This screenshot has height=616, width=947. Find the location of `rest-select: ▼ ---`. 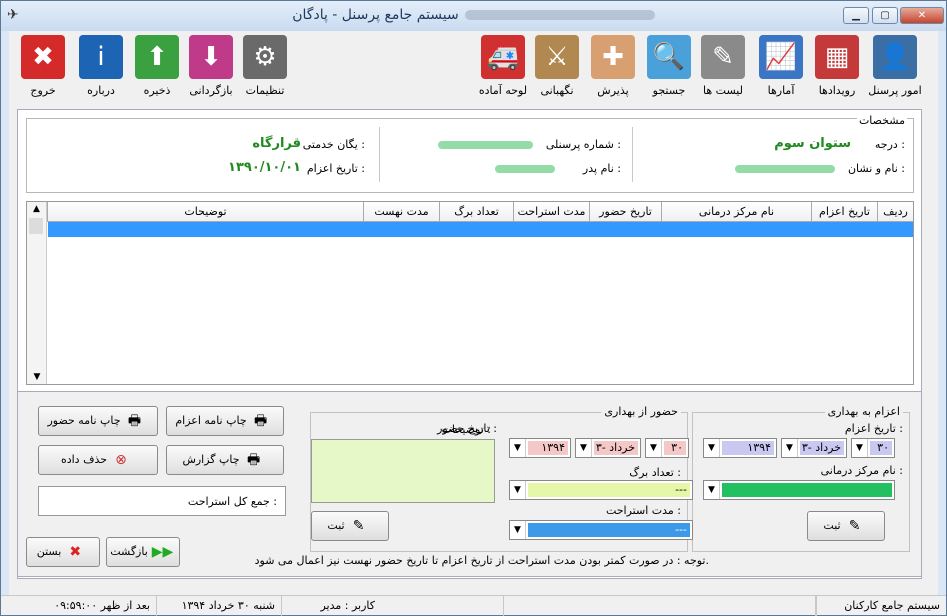

rest-select: ▼ --- is located at coordinates (601, 530).